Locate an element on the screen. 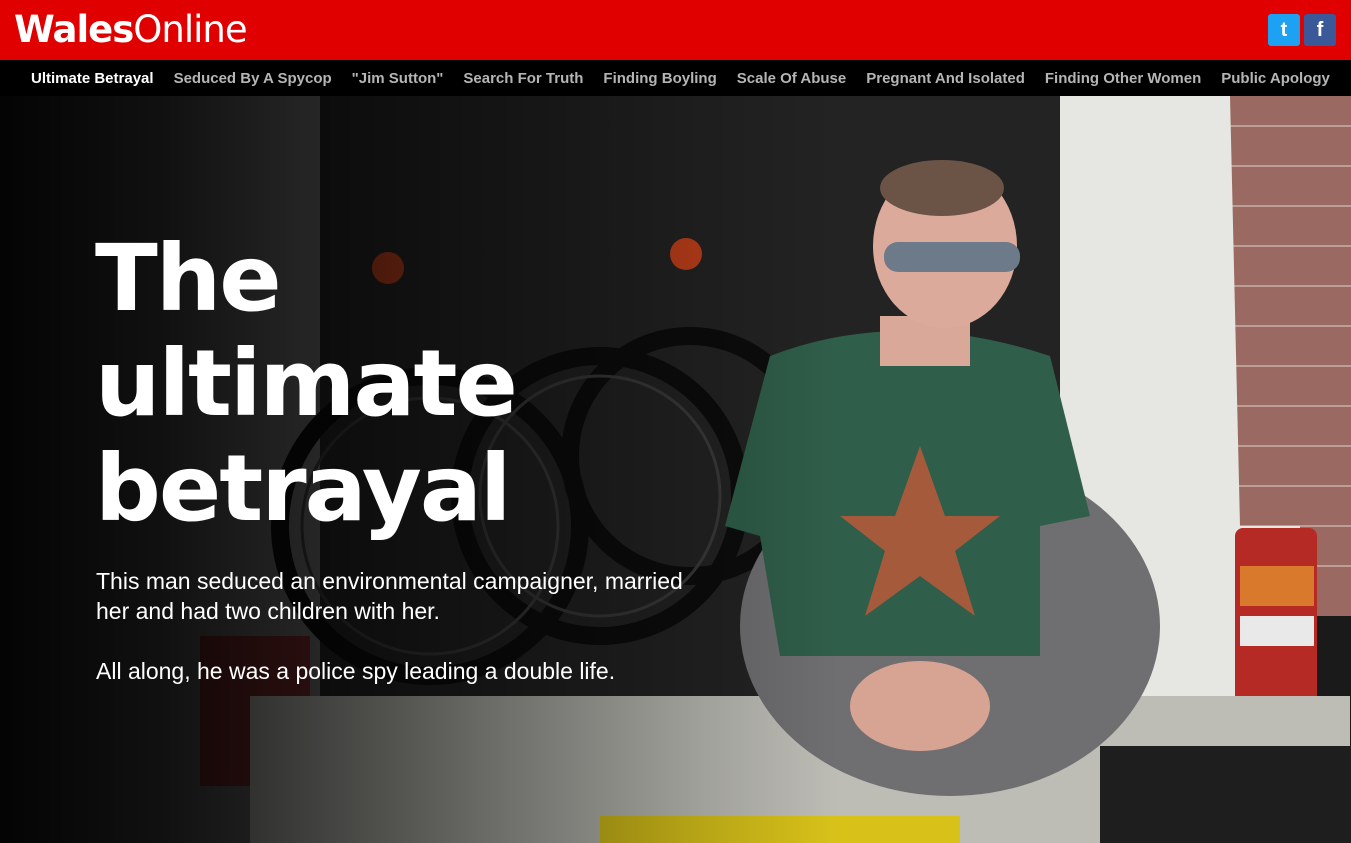  site-logo: WalesOnline is located at coordinates (131, 30).